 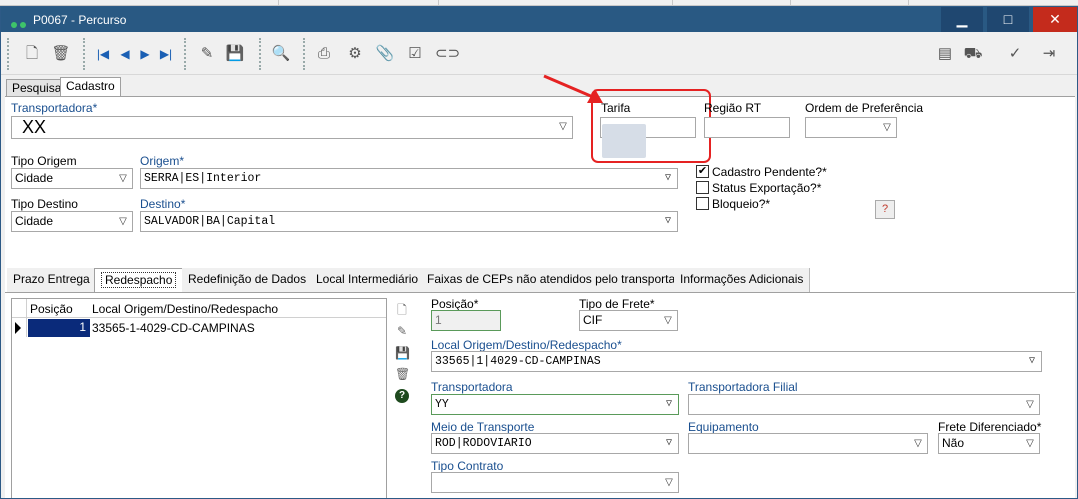 I want to click on tipo-origem-value: Cidade, so click(x=34, y=178).